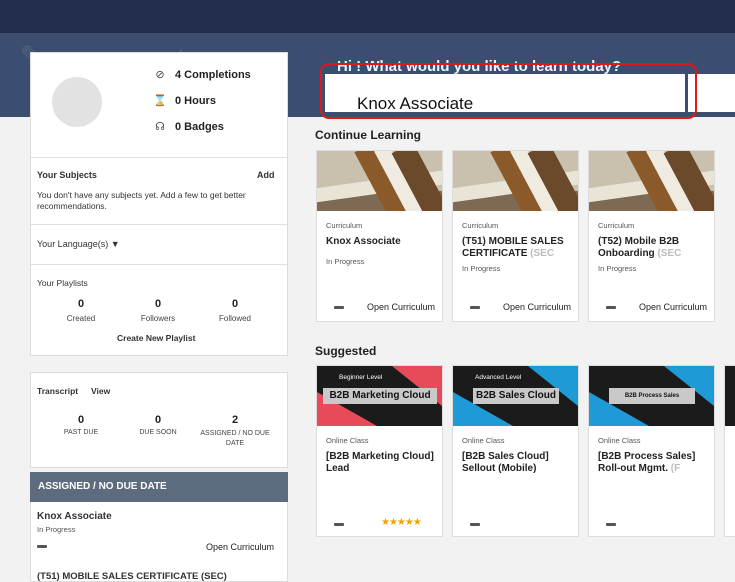 The image size is (735, 582). Describe the element at coordinates (159, 487) in the screenshot. I see `assigned-header: ASSIGNED / NO DUE DATE` at that location.